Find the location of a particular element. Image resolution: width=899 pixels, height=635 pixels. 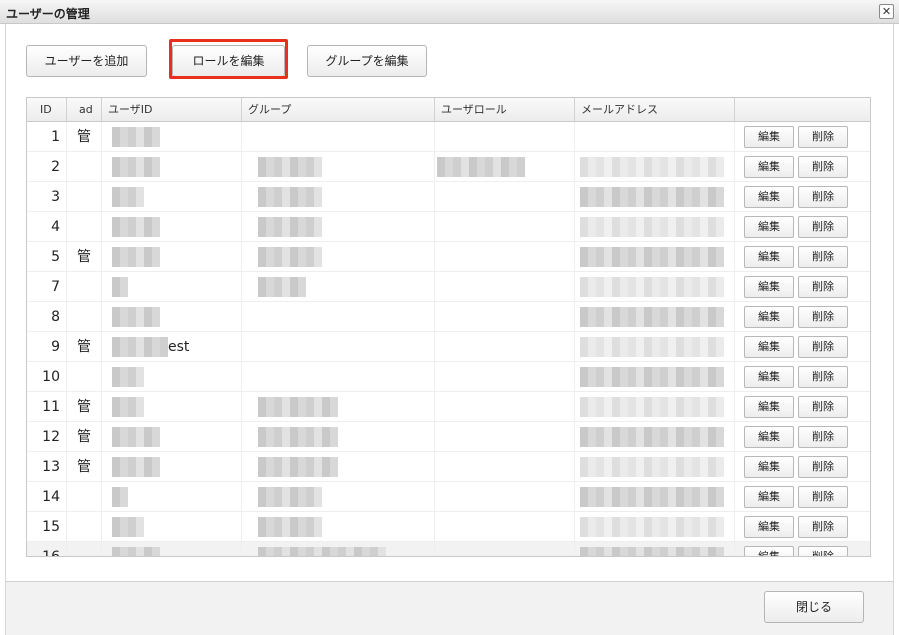

cell-id: 7 is located at coordinates (47, 287).